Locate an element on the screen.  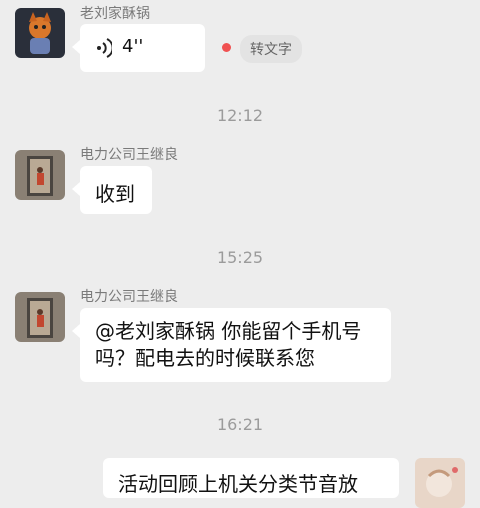
avatar-laoliu is located at coordinates (40, 33).